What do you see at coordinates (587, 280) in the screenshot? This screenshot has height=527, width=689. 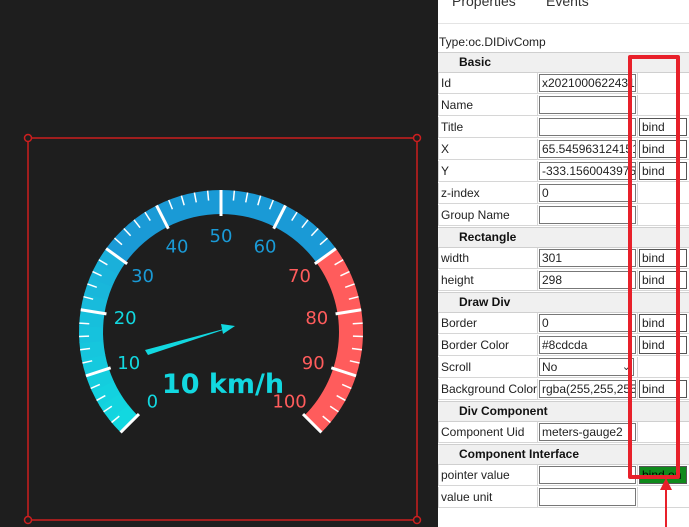 I see `height-input: 298` at bounding box center [587, 280].